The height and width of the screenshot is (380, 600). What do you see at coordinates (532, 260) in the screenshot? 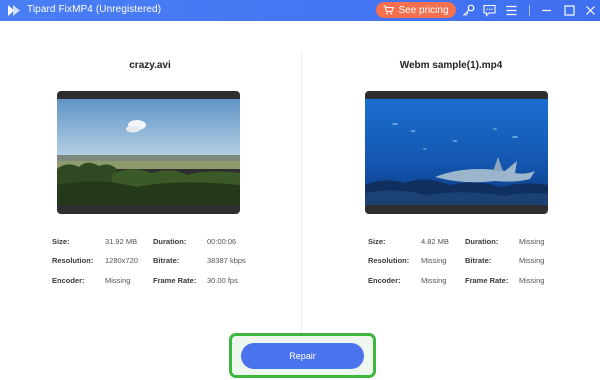
I see `bitrate-value: Missing` at bounding box center [532, 260].